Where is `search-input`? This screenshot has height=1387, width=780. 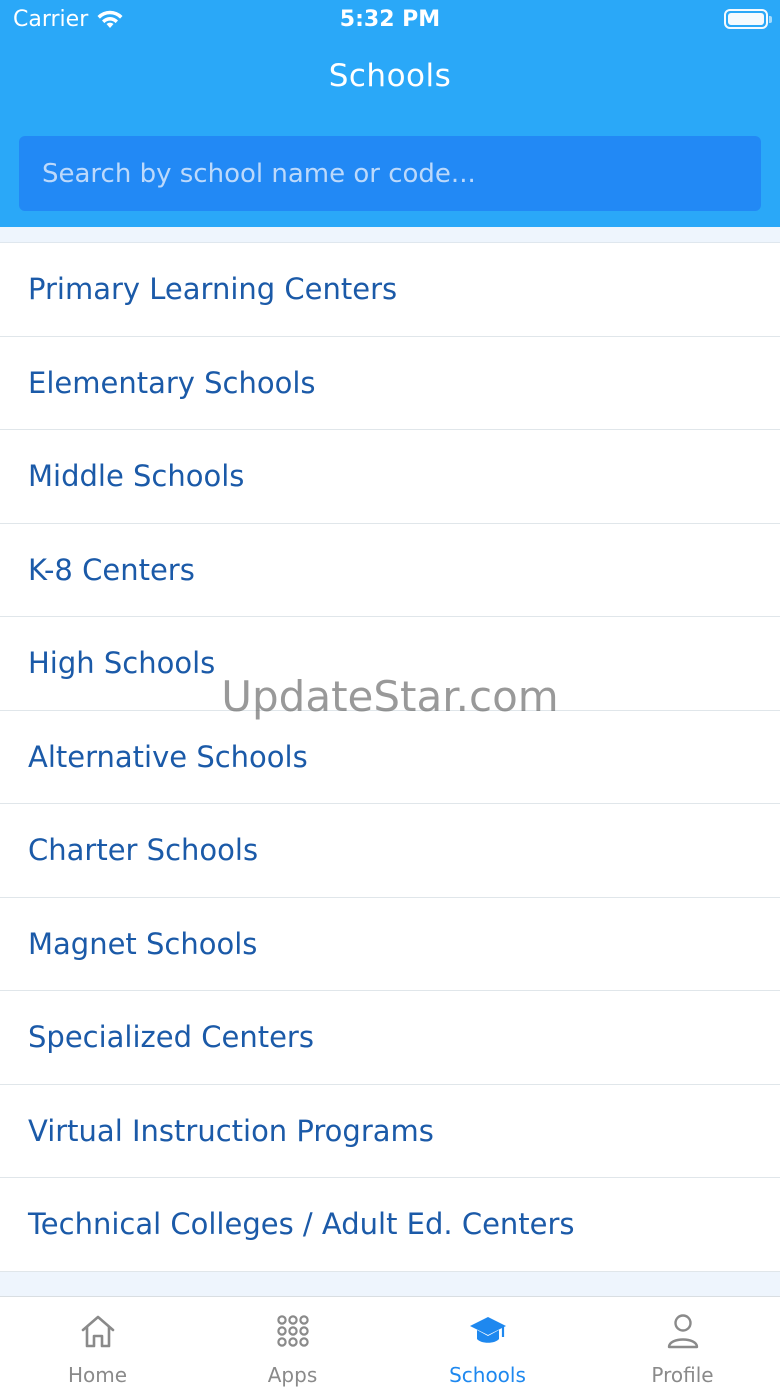 search-input is located at coordinates (401, 173).